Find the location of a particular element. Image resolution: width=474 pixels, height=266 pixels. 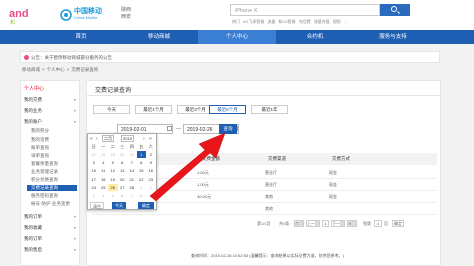

calendar-day: 14 is located at coordinates (132, 170).